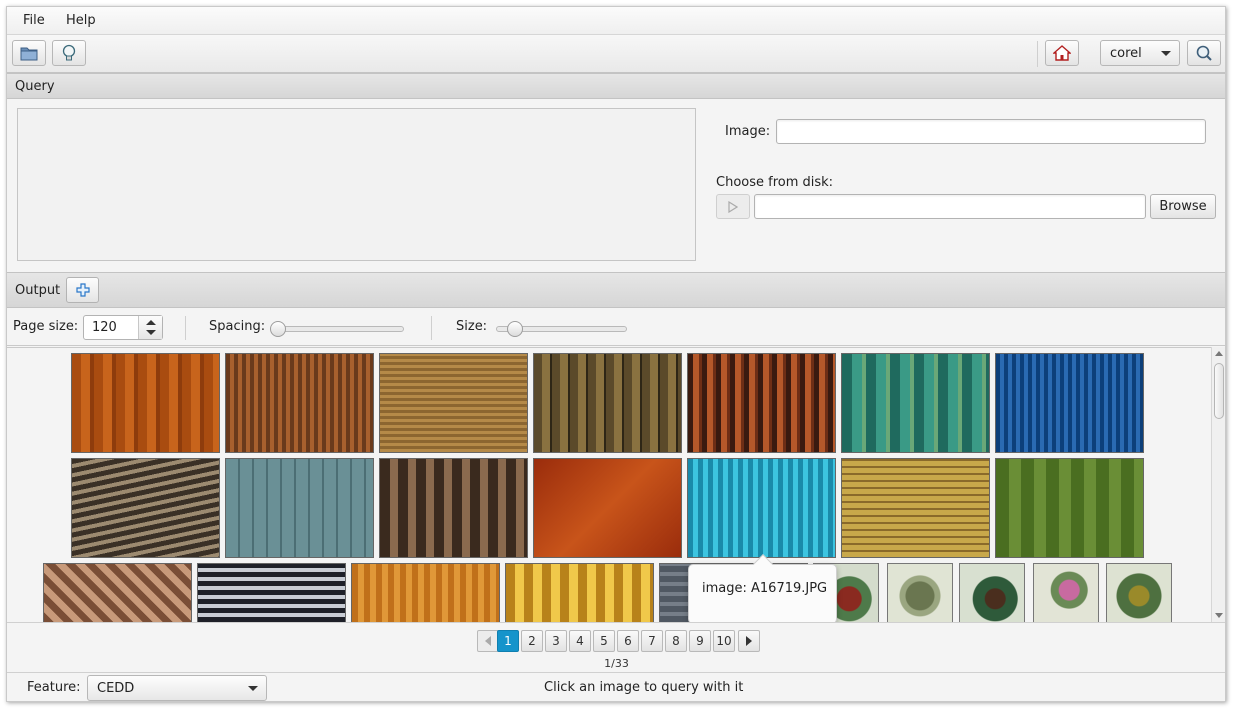 Image resolution: width=1235 pixels, height=710 pixels. What do you see at coordinates (616, 647) in the screenshot?
I see `pagination: 1 2 3 4 5 6 7 8 9 10 1/33` at bounding box center [616, 647].